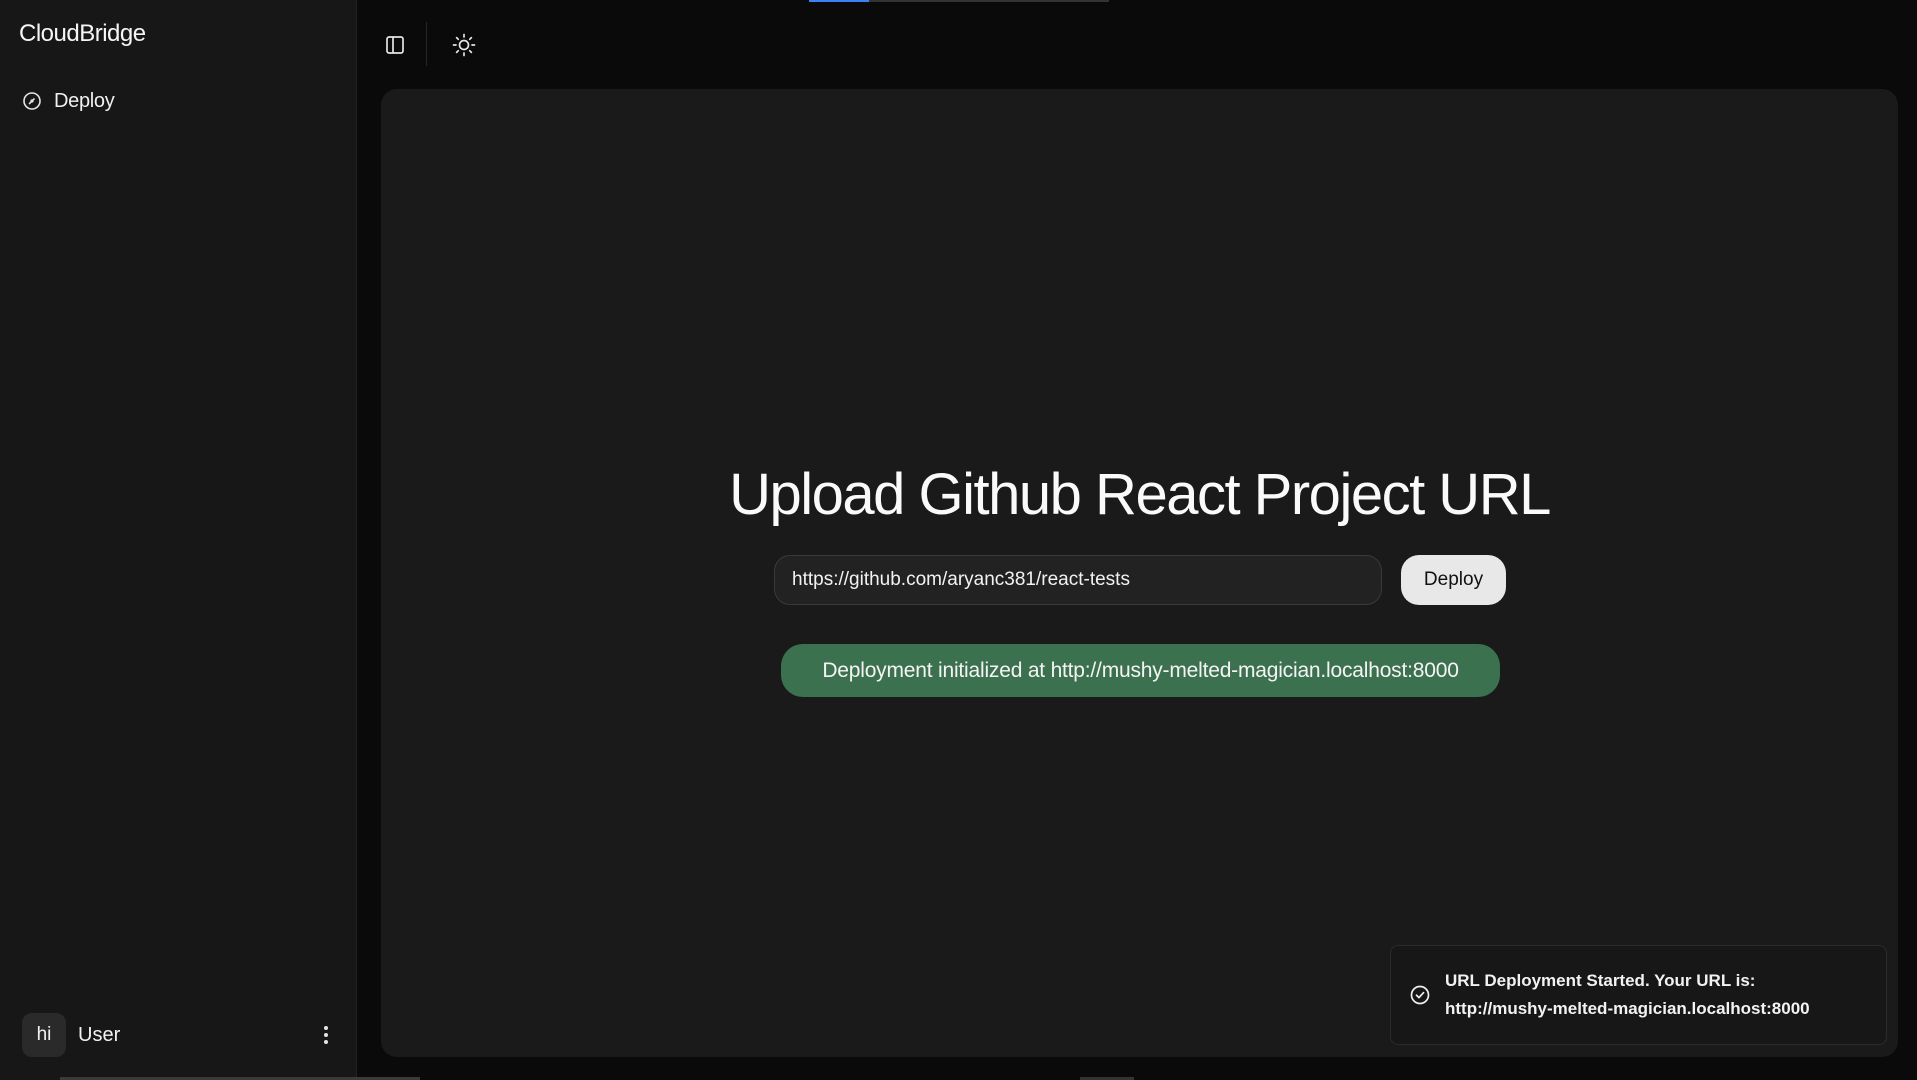 This screenshot has height=1080, width=1917. What do you see at coordinates (1600, 980) in the screenshot?
I see `toast-line-1: URL Deployment Started. Your URL is:` at bounding box center [1600, 980].